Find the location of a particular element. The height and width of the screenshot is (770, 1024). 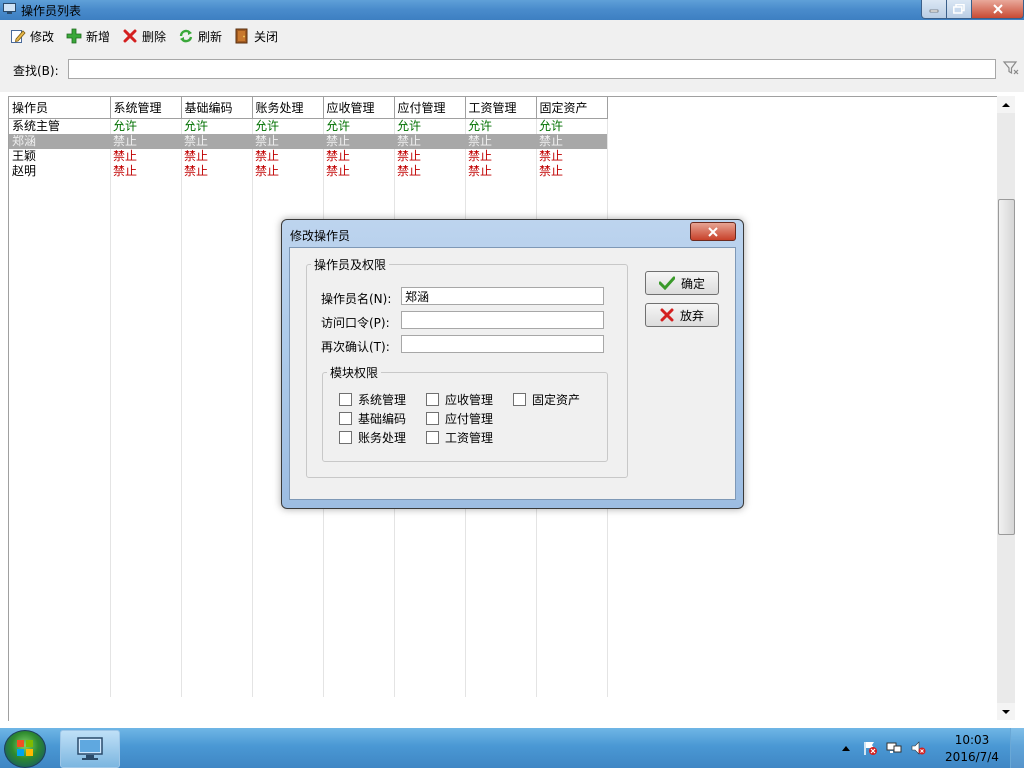

search-label: 查找(B): is located at coordinates (36, 71).